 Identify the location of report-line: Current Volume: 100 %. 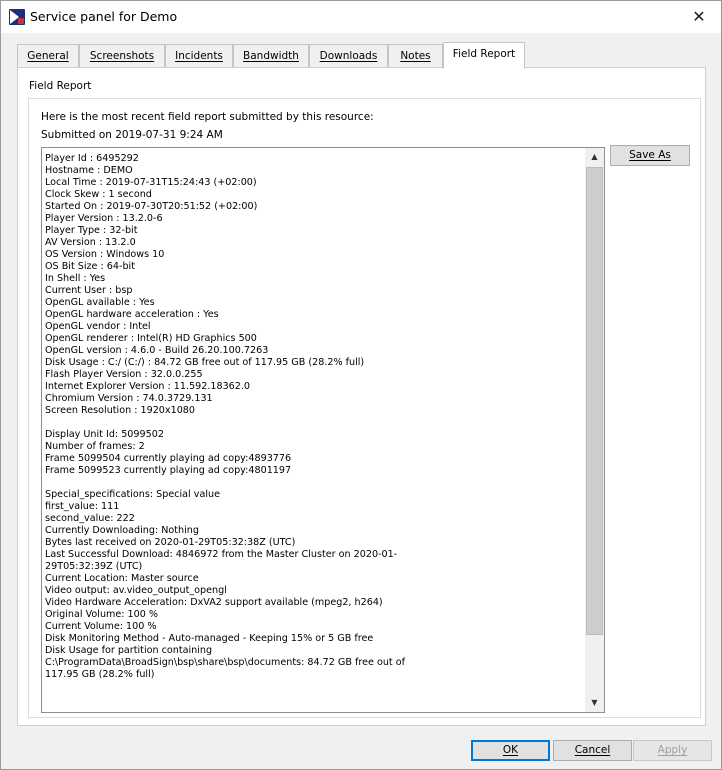
(101, 626).